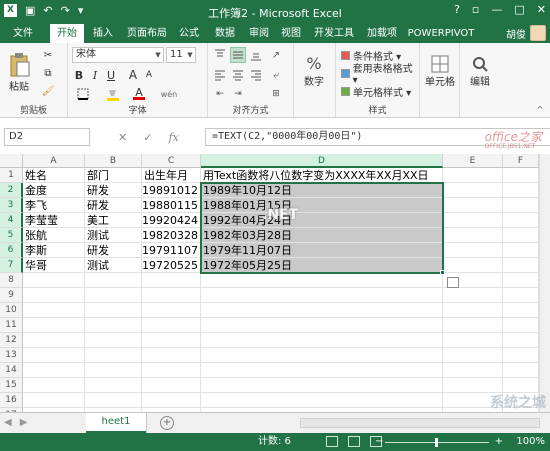 This screenshot has height=451, width=550. Describe the element at coordinates (11, 325) in the screenshot. I see `row-header-11: 11` at that location.